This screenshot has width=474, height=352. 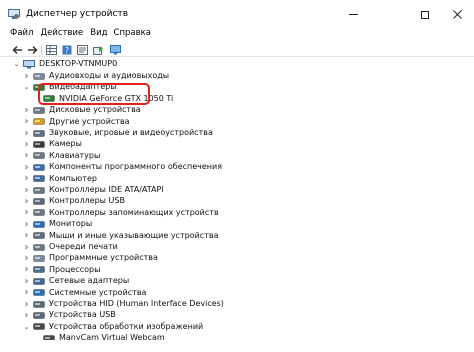 I want to click on menu-file: Файл, so click(x=23, y=35).